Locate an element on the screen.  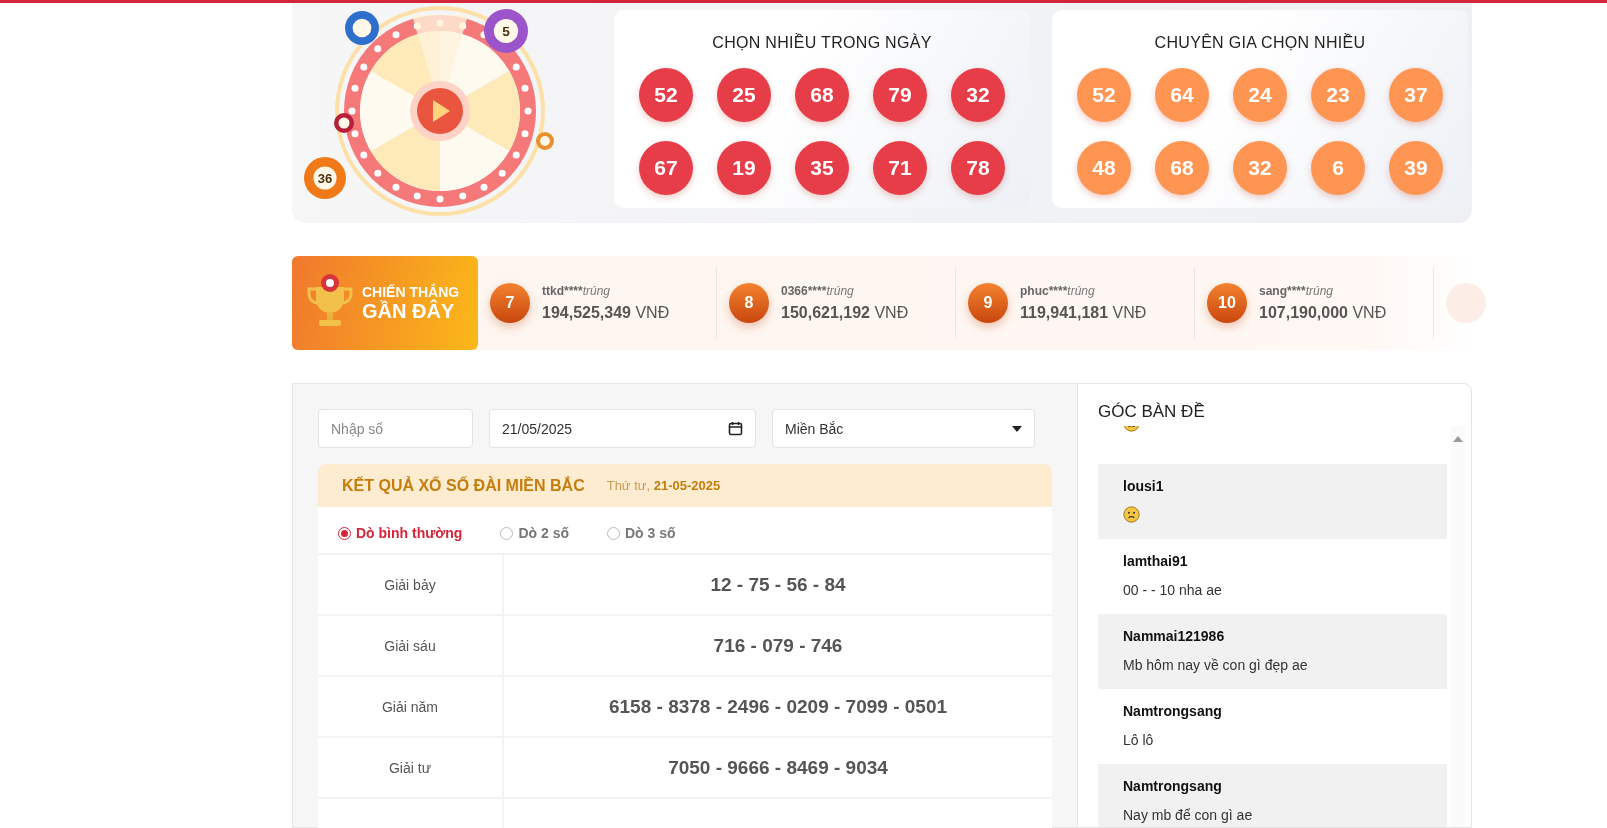
user-name: lamthai91 is located at coordinates (1156, 561).